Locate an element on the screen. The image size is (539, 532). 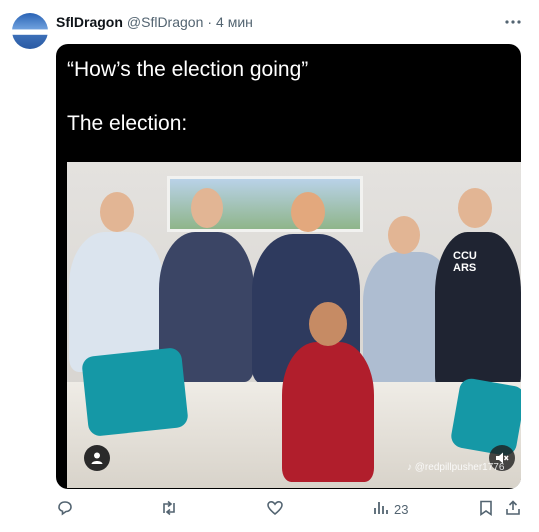
views-count: 23 is located at coordinates (401, 509).